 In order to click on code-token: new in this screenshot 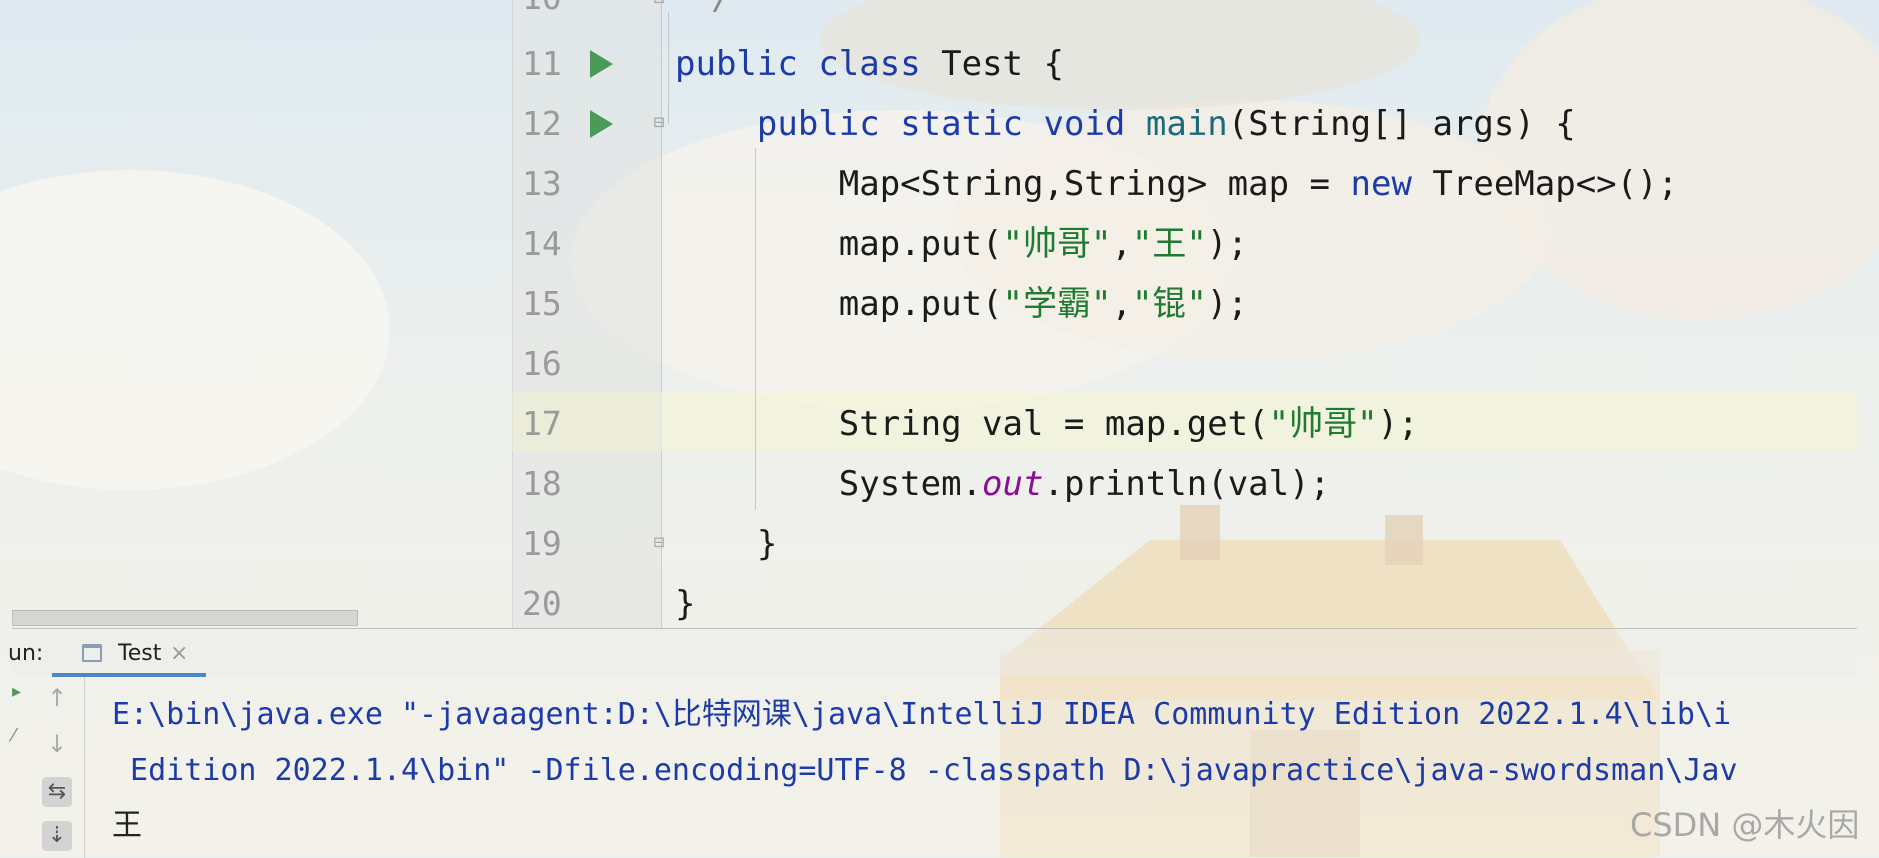, I will do `click(1381, 184)`.